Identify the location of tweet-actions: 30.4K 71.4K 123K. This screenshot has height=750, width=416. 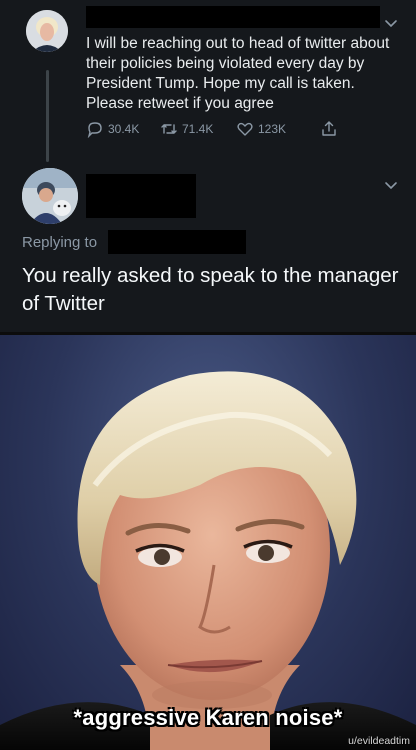
(226, 132).